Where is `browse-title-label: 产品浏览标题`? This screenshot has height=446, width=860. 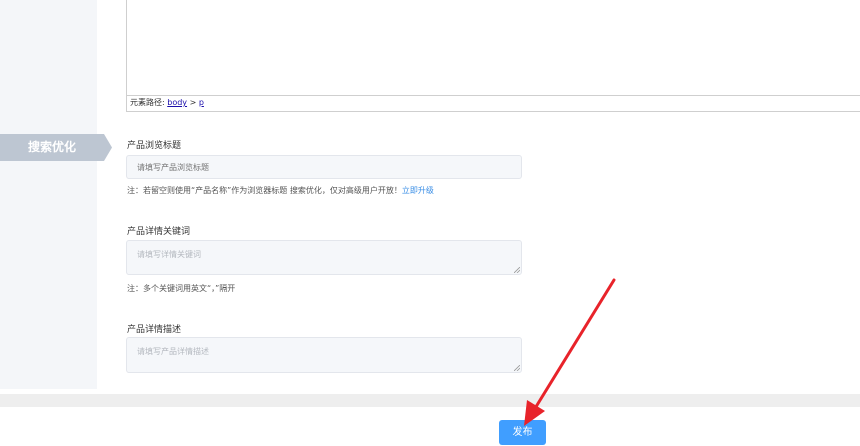 browse-title-label: 产品浏览标题 is located at coordinates (154, 146).